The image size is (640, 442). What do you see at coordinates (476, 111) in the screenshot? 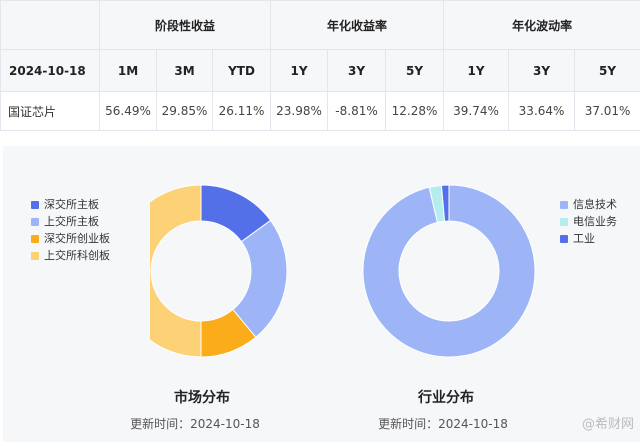
I see `table-cell: 39.74%` at bounding box center [476, 111].